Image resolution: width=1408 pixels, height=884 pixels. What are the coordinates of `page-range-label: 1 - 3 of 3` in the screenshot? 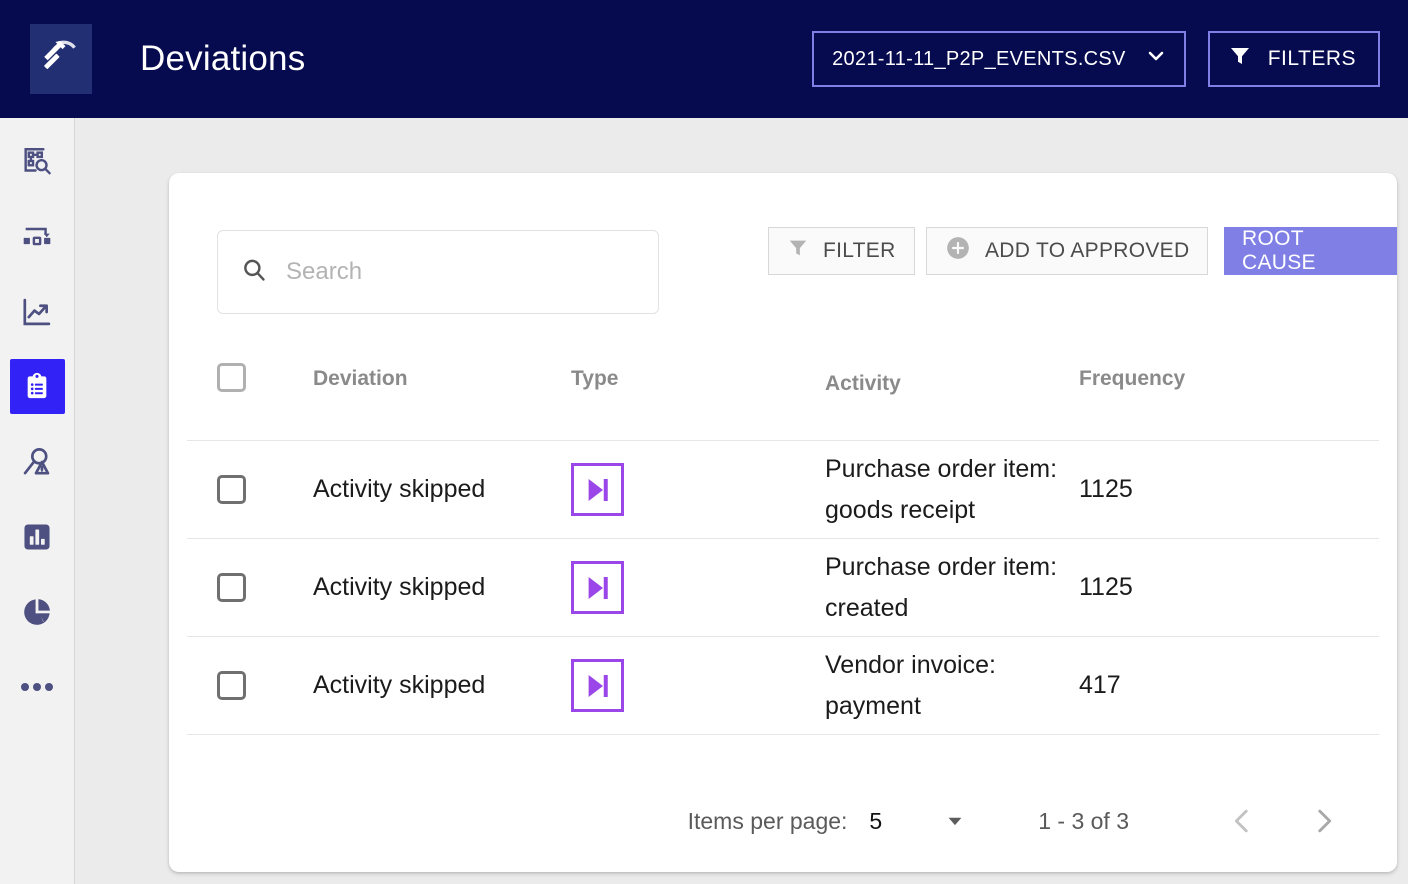 It's located at (1083, 820).